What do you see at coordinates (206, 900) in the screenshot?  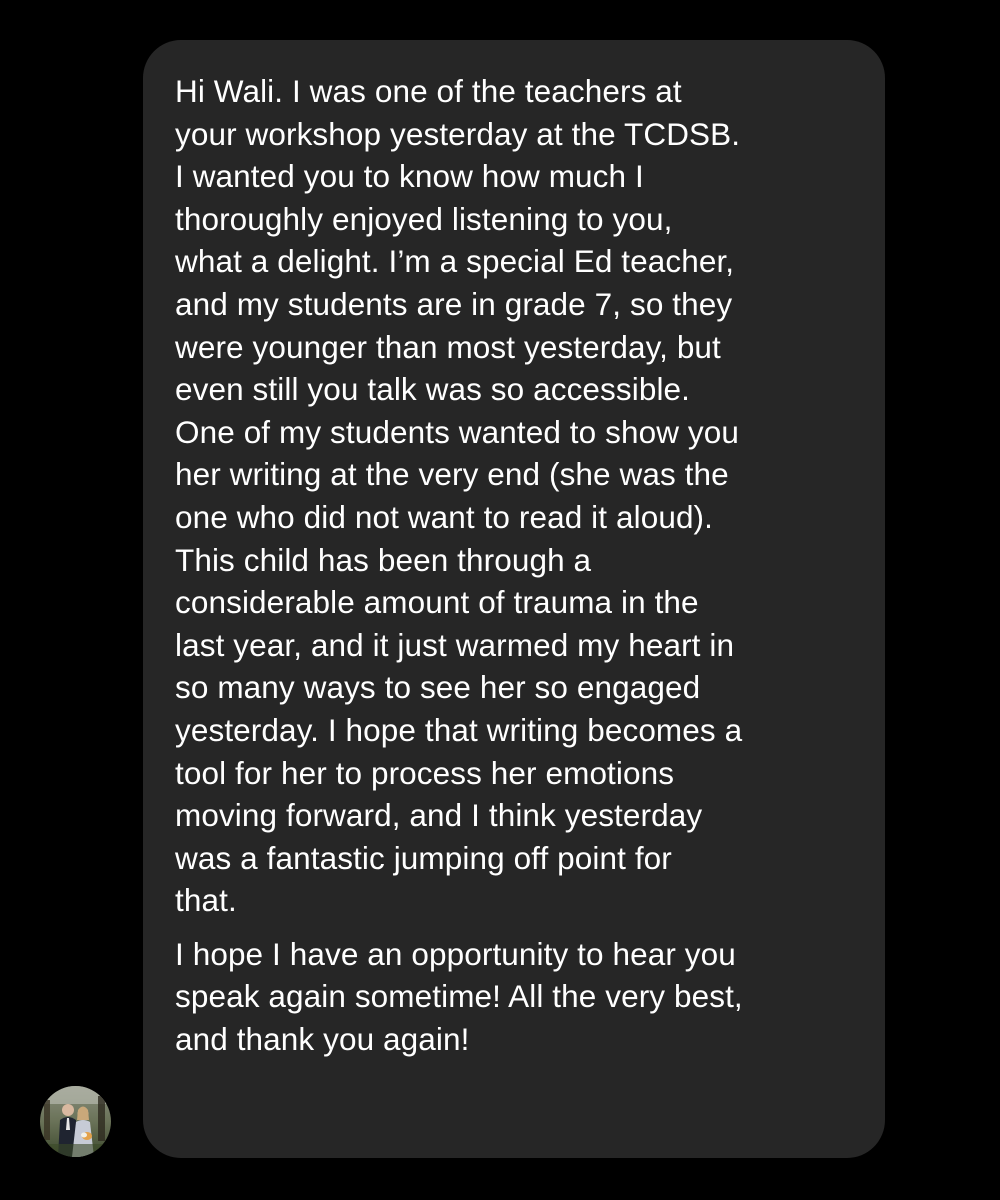 I see `message-line: that.` at bounding box center [206, 900].